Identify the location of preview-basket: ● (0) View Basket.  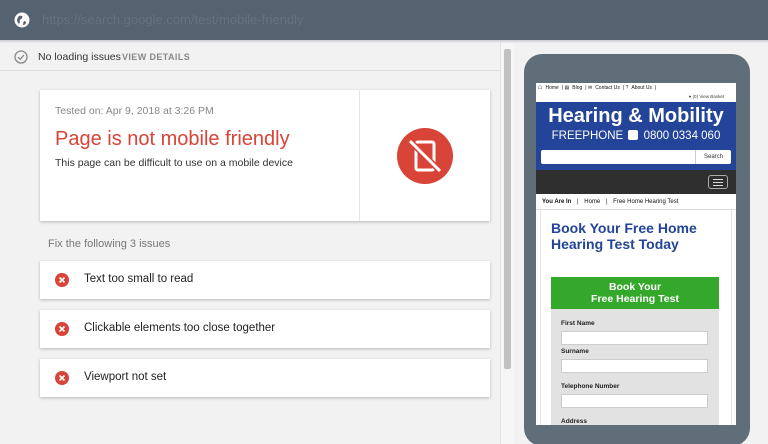
(636, 97).